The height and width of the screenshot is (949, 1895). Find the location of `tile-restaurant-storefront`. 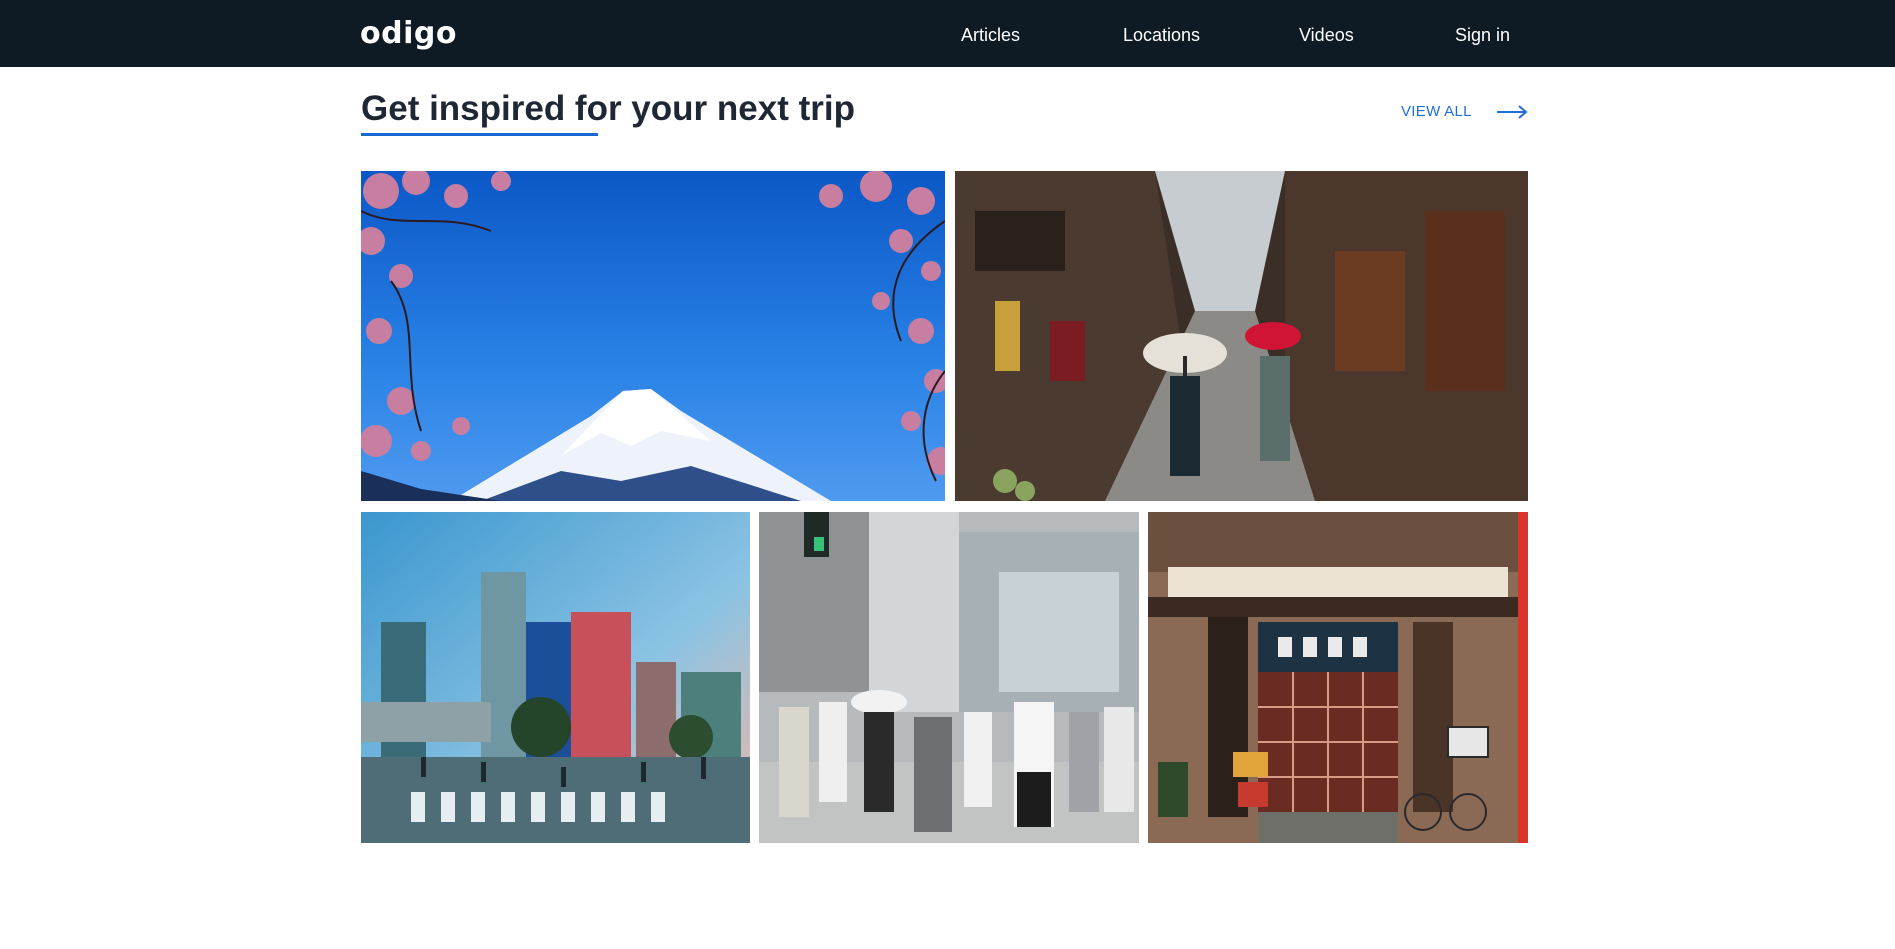

tile-restaurant-storefront is located at coordinates (1338, 677).